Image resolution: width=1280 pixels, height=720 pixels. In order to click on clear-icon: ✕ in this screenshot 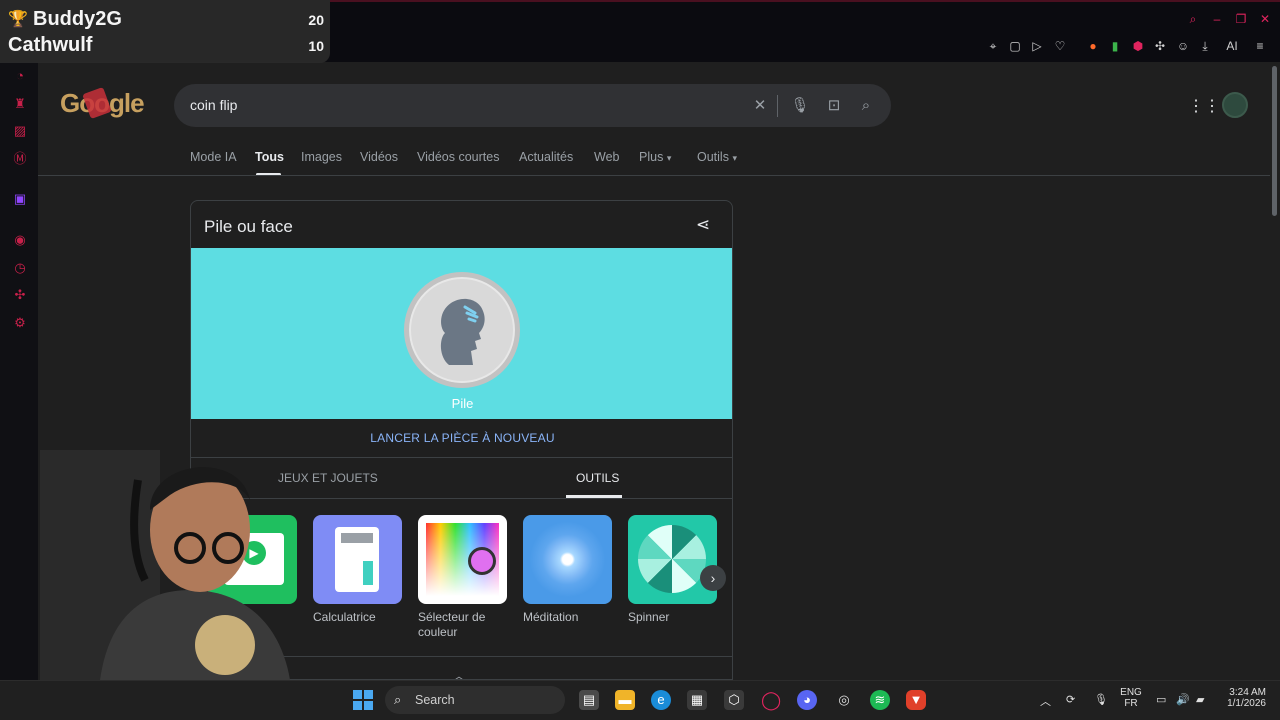, I will do `click(760, 106)`.